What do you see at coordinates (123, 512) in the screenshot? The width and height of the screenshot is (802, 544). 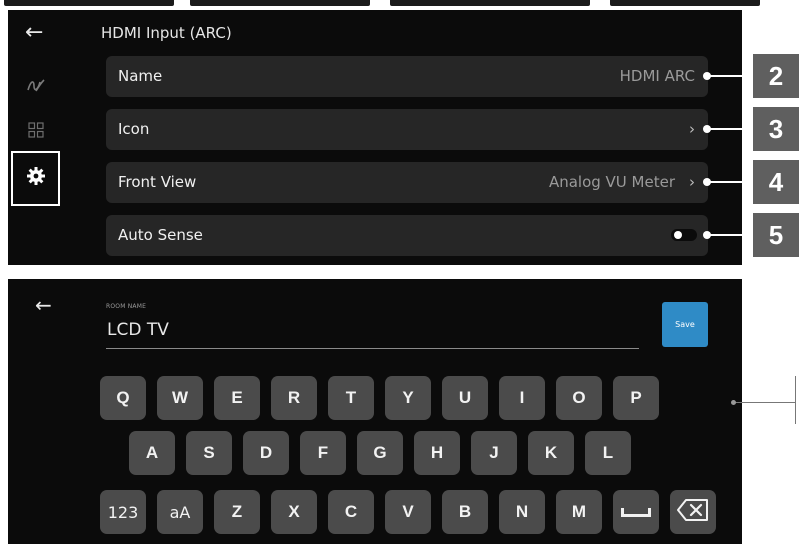 I see `key-numbers: 123` at bounding box center [123, 512].